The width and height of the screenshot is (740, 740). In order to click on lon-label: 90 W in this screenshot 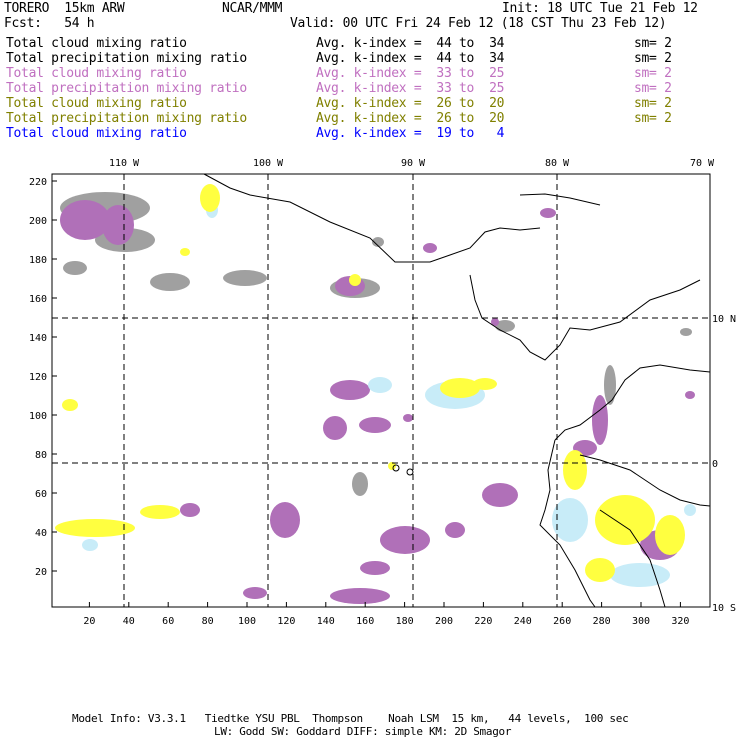, I will do `click(413, 163)`.